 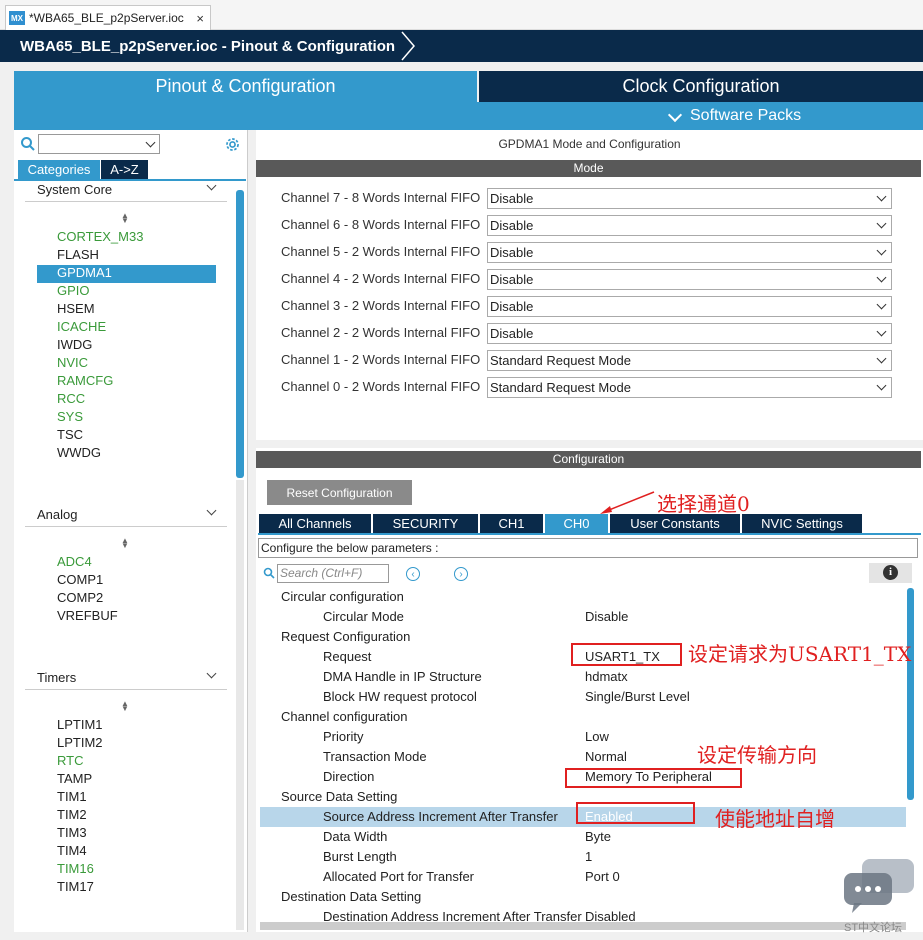 I want to click on category-search-input, so click(x=99, y=144).